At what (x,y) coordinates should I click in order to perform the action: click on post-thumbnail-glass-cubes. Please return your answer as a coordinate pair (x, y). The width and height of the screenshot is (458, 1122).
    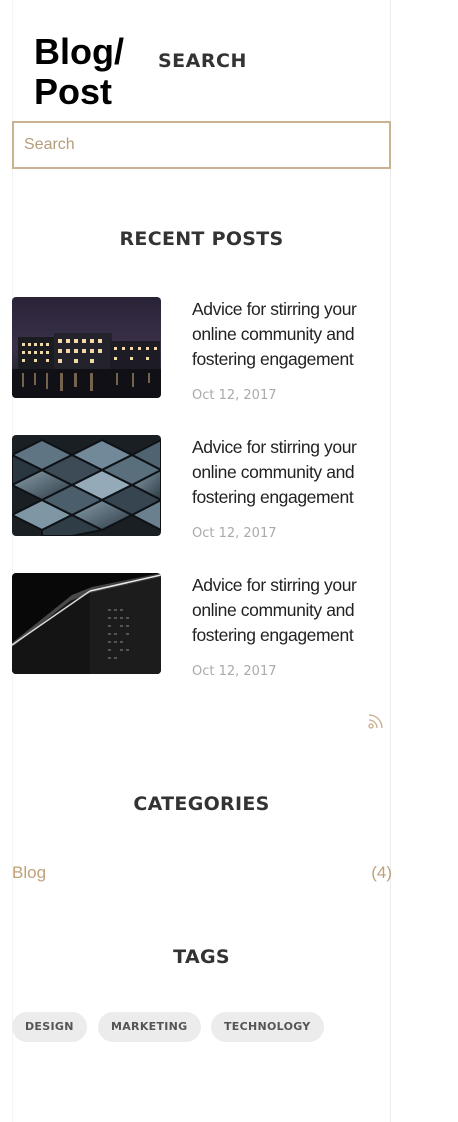
    Looking at the image, I should click on (86, 485).